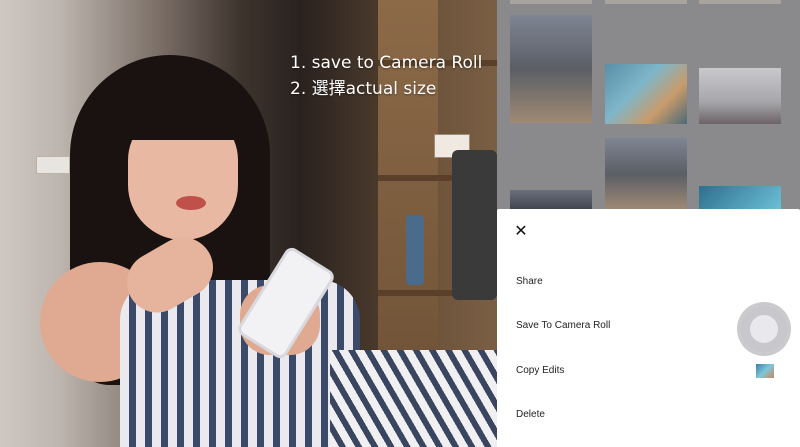 The image size is (800, 447). What do you see at coordinates (363, 89) in the screenshot?
I see `step-2-text: 2. 選擇actual size` at bounding box center [363, 89].